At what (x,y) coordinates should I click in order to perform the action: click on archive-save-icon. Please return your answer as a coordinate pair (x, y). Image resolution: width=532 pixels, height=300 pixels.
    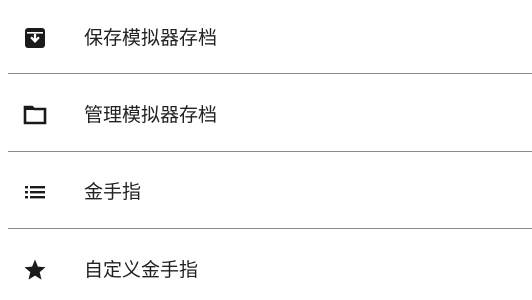
    Looking at the image, I should click on (35, 38).